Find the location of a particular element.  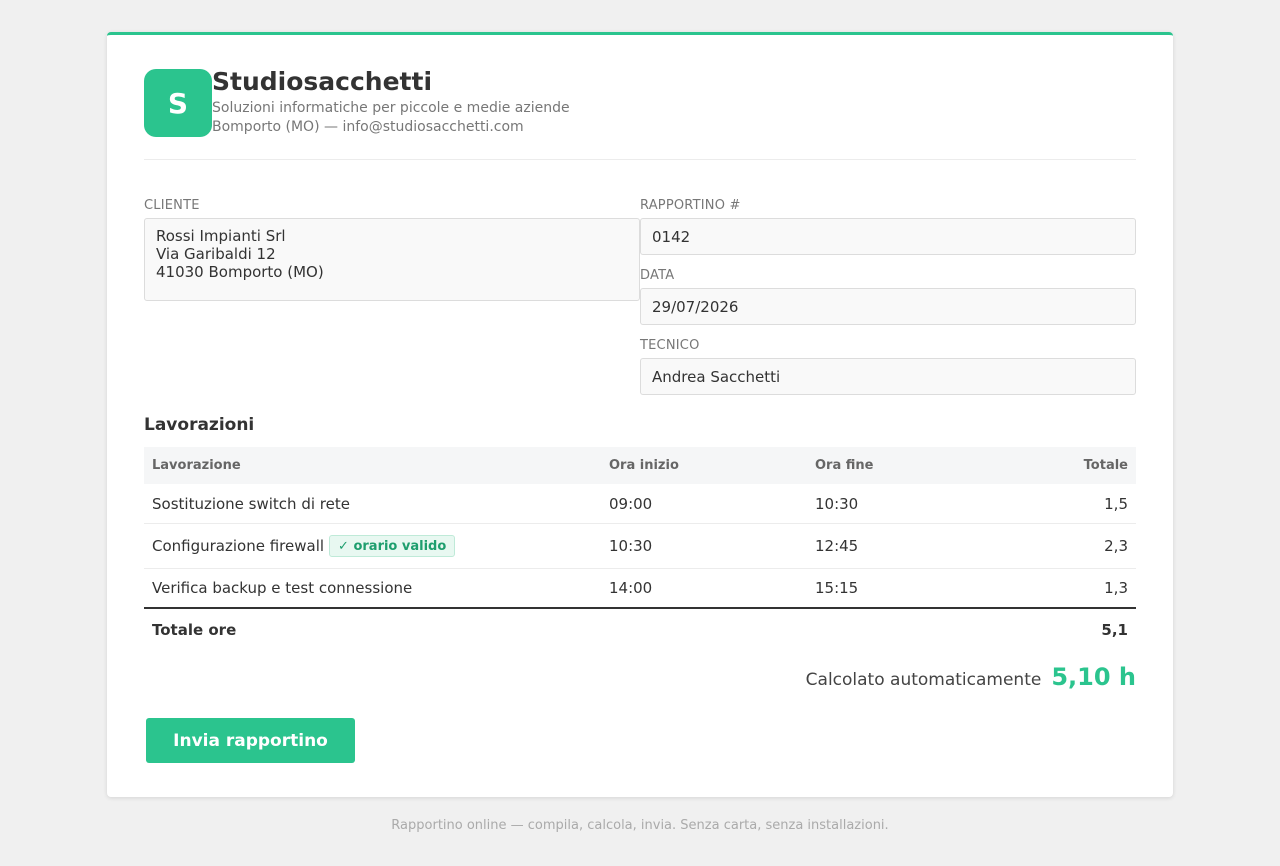

lavorazioni-title: Lavorazioni is located at coordinates (199, 425).